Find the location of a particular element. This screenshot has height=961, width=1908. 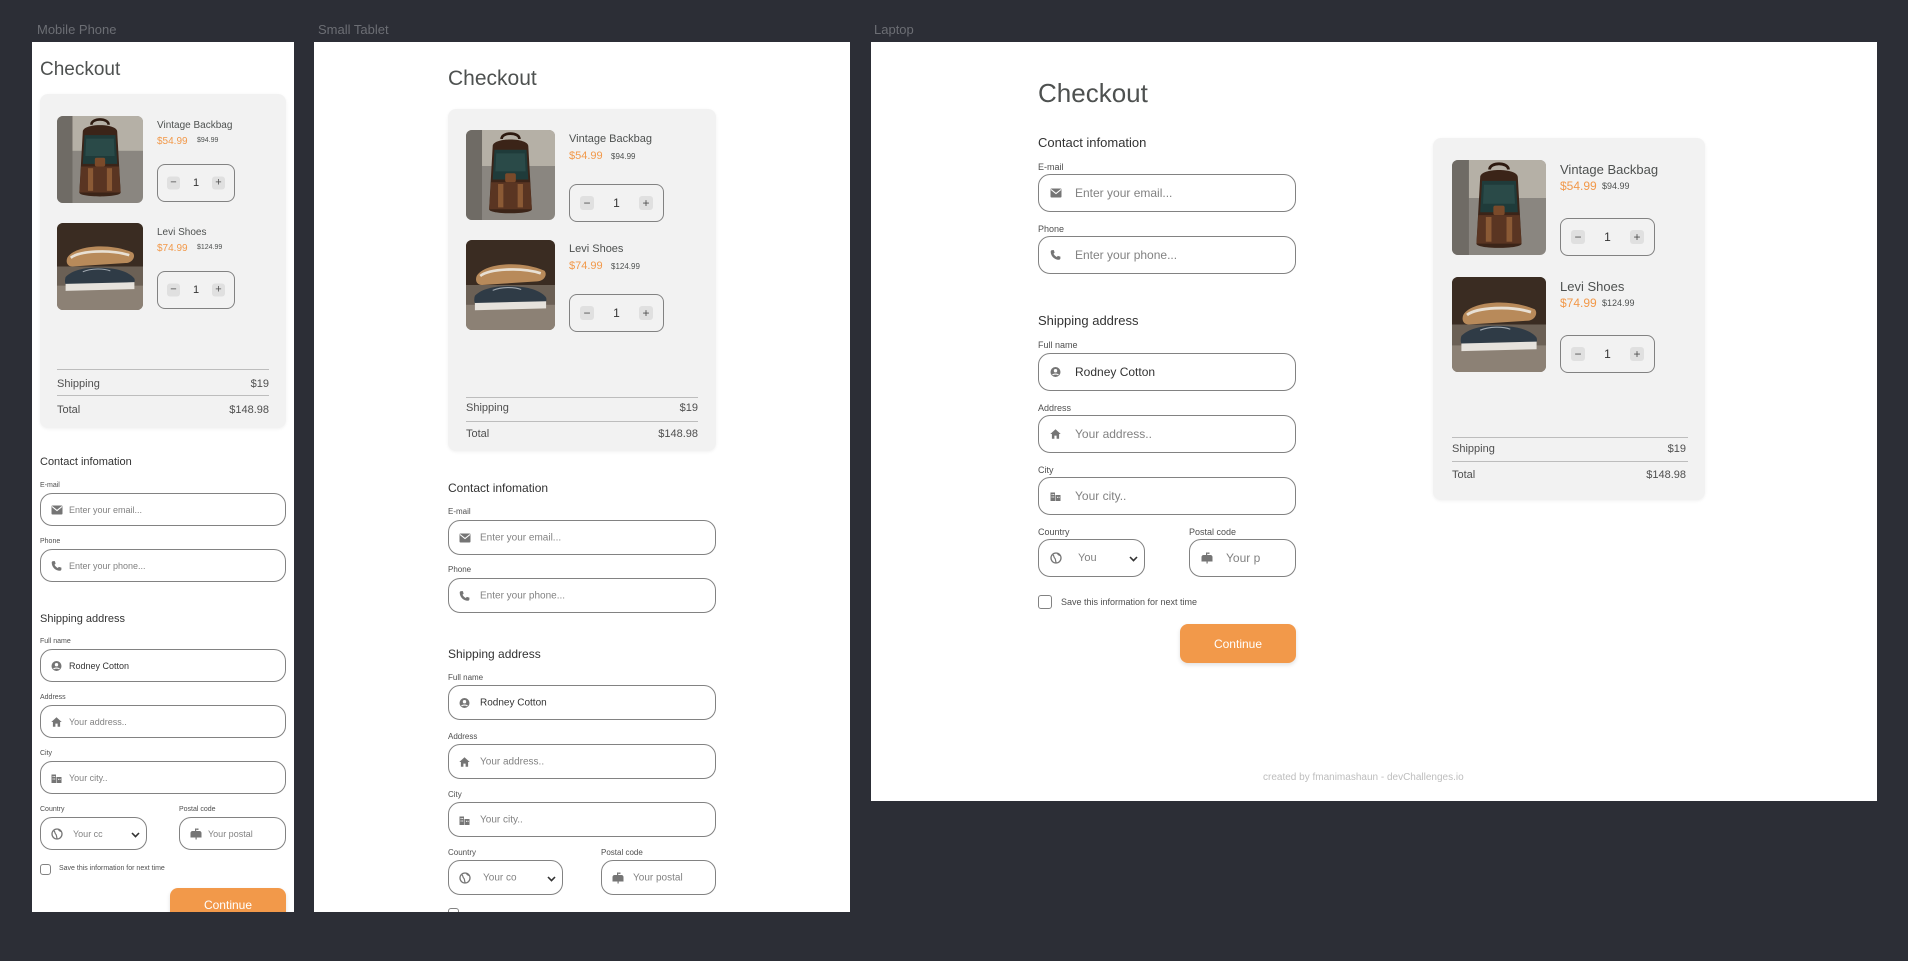

globe-icon is located at coordinates (465, 877).